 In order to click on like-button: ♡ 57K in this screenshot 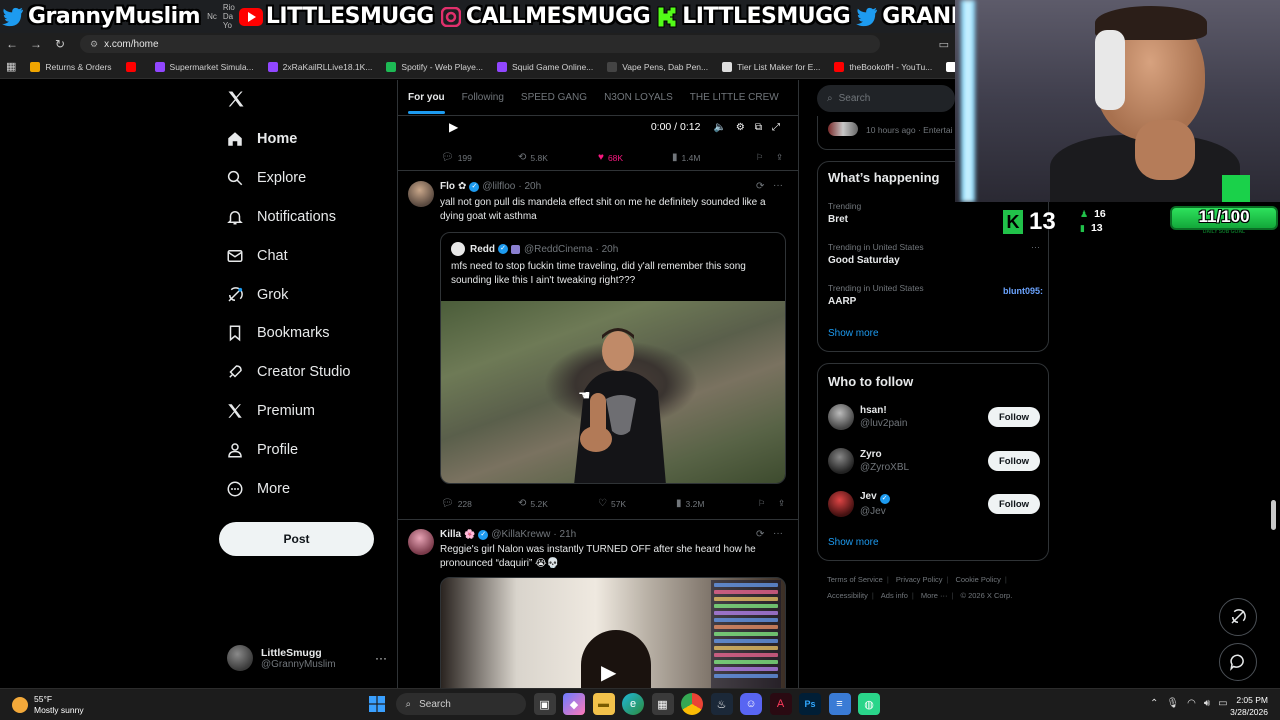, I will do `click(637, 503)`.